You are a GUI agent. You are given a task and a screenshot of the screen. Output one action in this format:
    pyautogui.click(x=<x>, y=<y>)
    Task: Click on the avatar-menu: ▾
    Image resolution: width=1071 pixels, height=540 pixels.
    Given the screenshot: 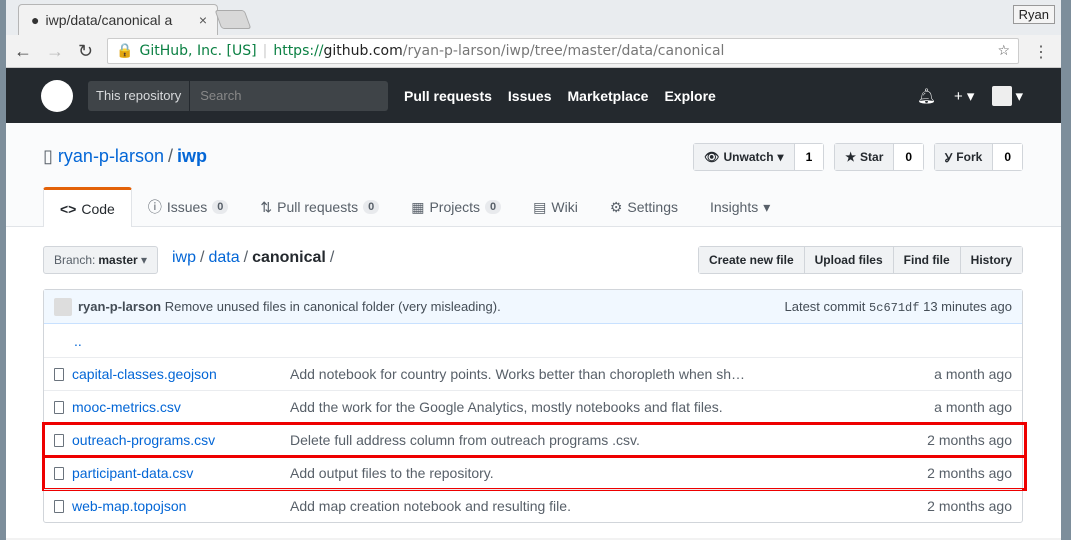 What is the action you would take?
    pyautogui.click(x=1007, y=95)
    